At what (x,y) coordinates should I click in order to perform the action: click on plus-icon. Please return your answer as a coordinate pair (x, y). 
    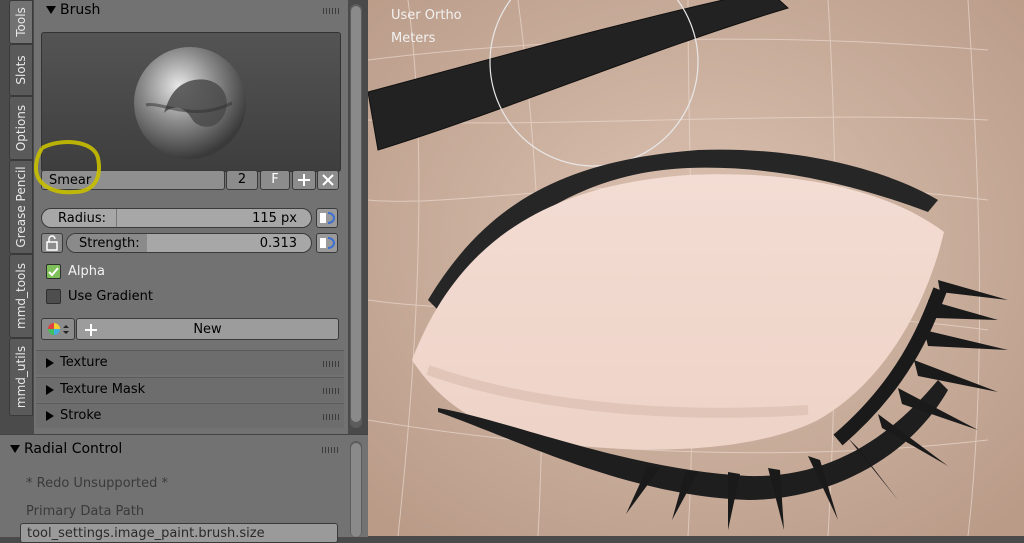
    Looking at the image, I should click on (304, 180).